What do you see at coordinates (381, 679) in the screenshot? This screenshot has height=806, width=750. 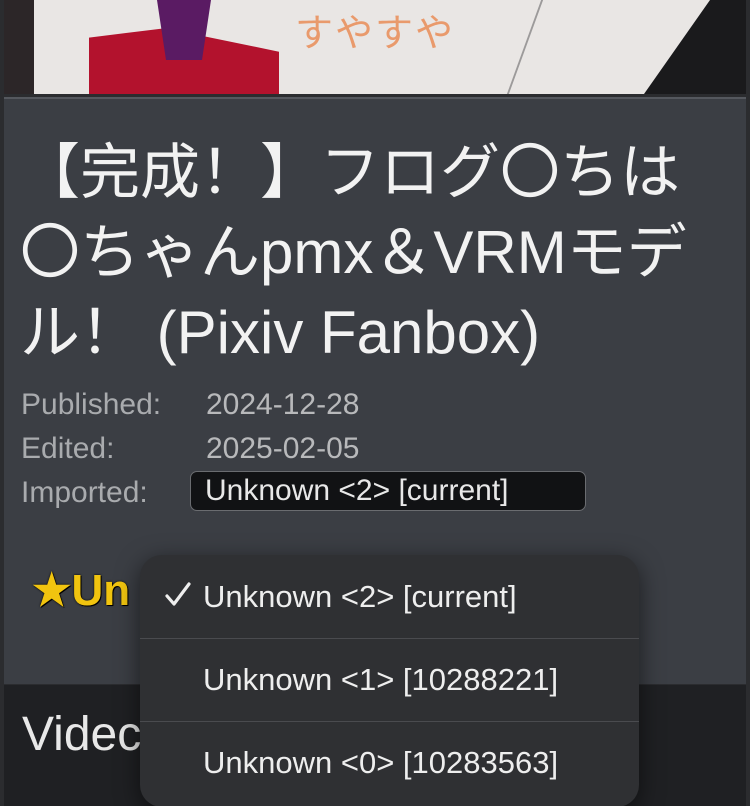 I see `menu-option-label: Unknown <1> [10288221]` at bounding box center [381, 679].